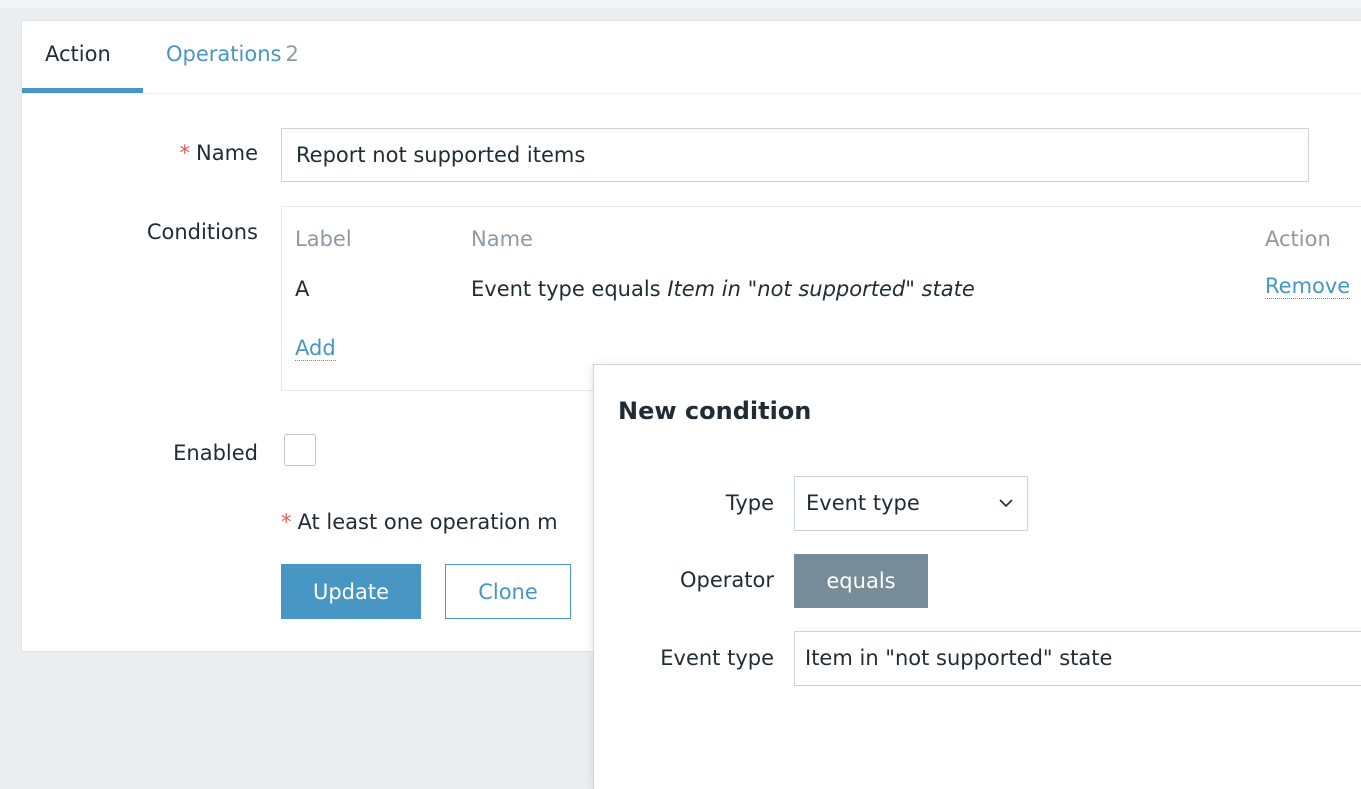 The height and width of the screenshot is (789, 1361). What do you see at coordinates (1006, 505) in the screenshot?
I see `chevron-down-icon` at bounding box center [1006, 505].